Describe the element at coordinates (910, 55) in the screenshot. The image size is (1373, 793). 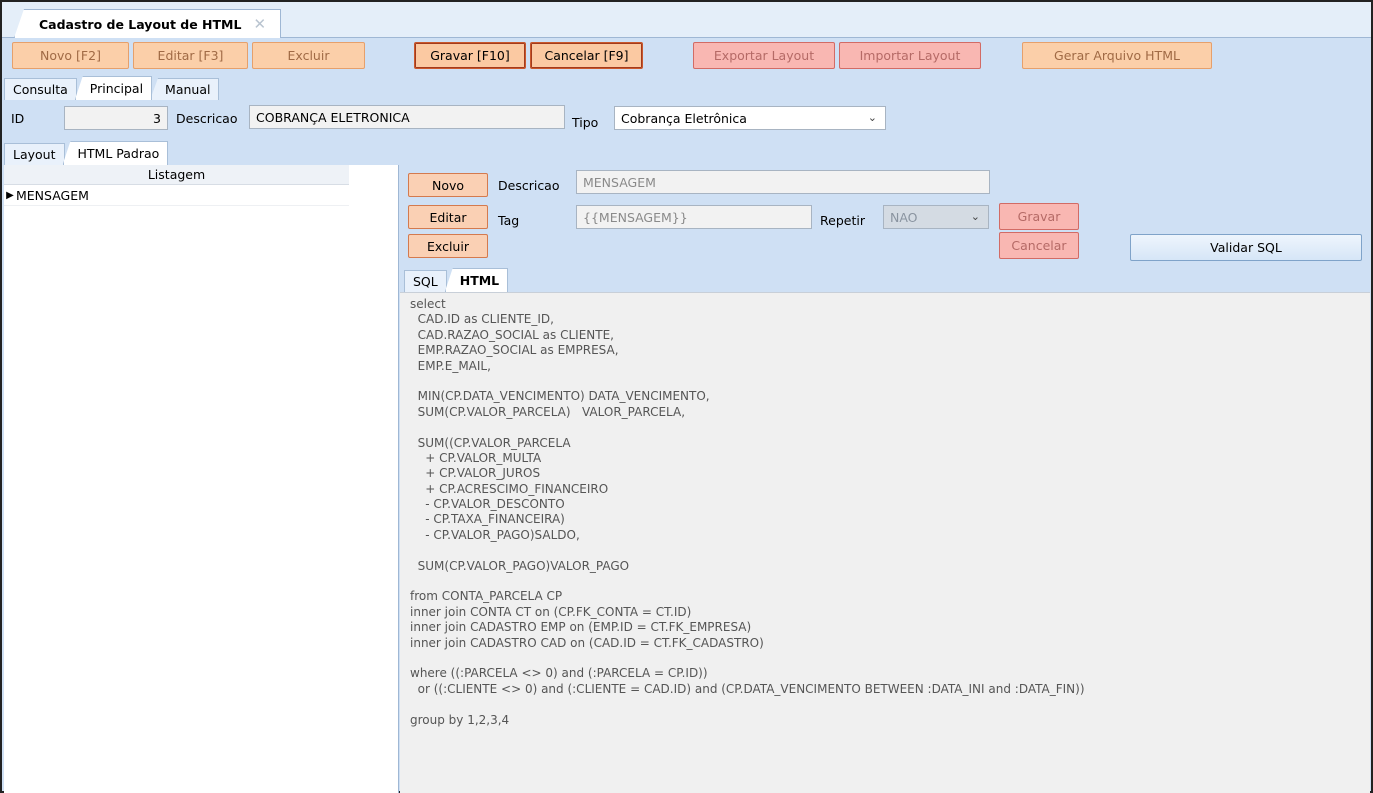
I see `importar-layout-button: Importar Layout` at that location.